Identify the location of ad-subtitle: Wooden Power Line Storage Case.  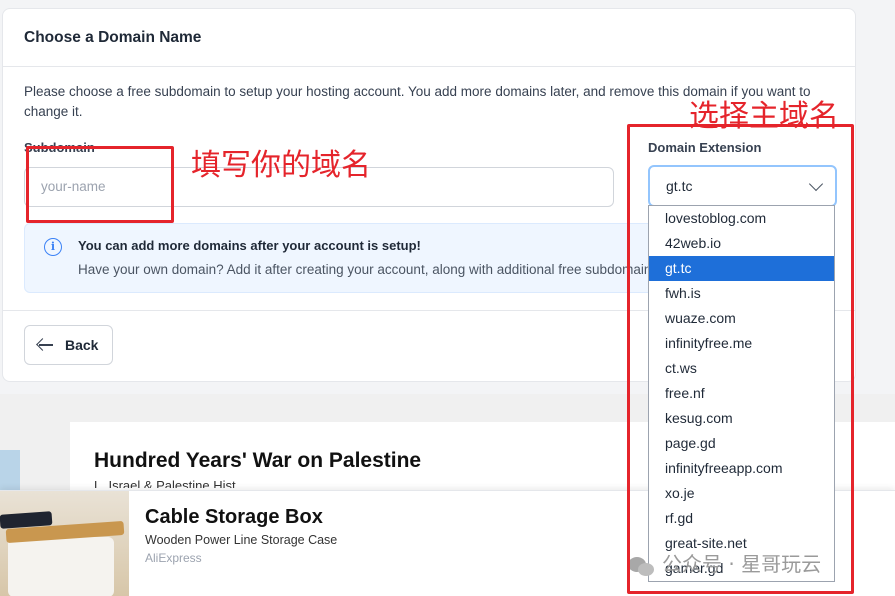
(241, 540).